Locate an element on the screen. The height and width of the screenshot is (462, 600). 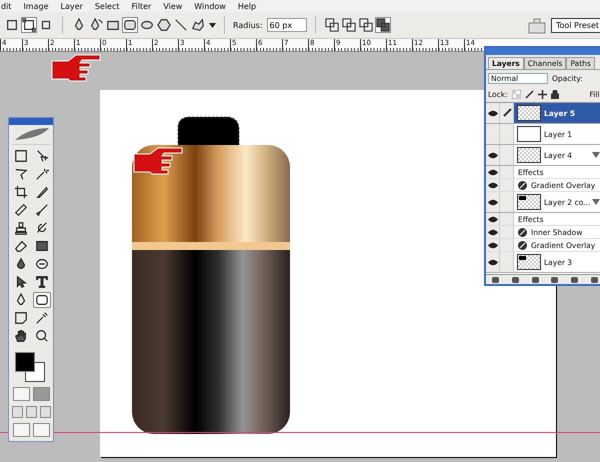
magic-wand-icon is located at coordinates (41, 174).